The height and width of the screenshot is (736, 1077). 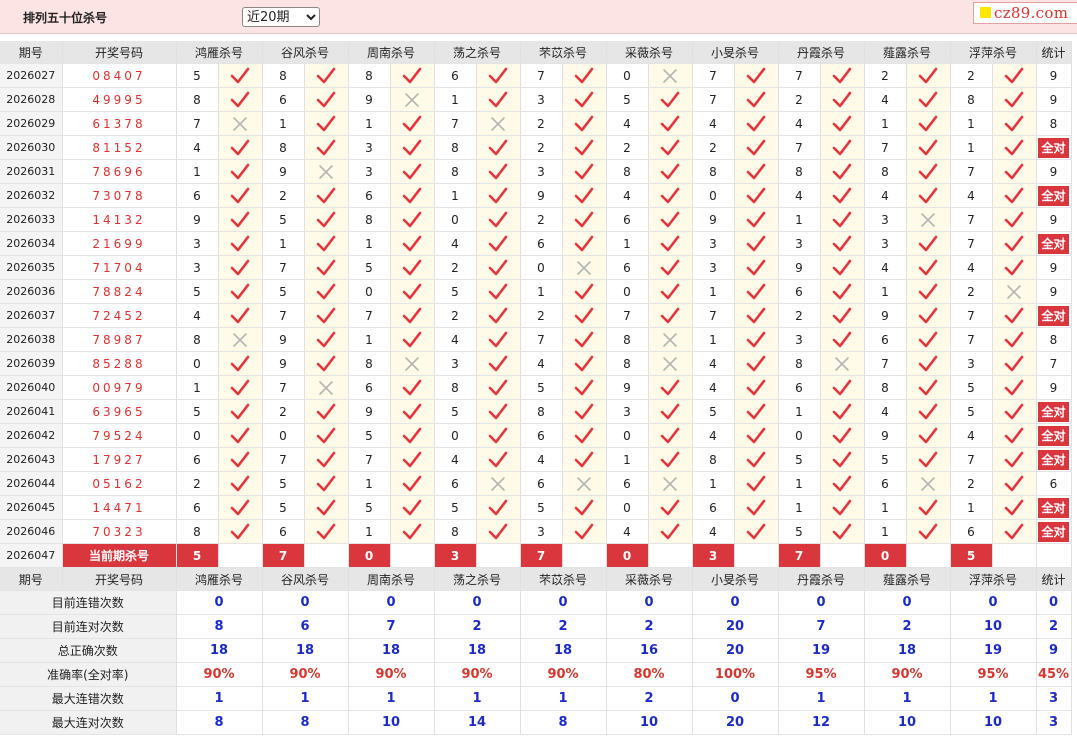 I want to click on period-cell: 2026034, so click(x=31, y=243).